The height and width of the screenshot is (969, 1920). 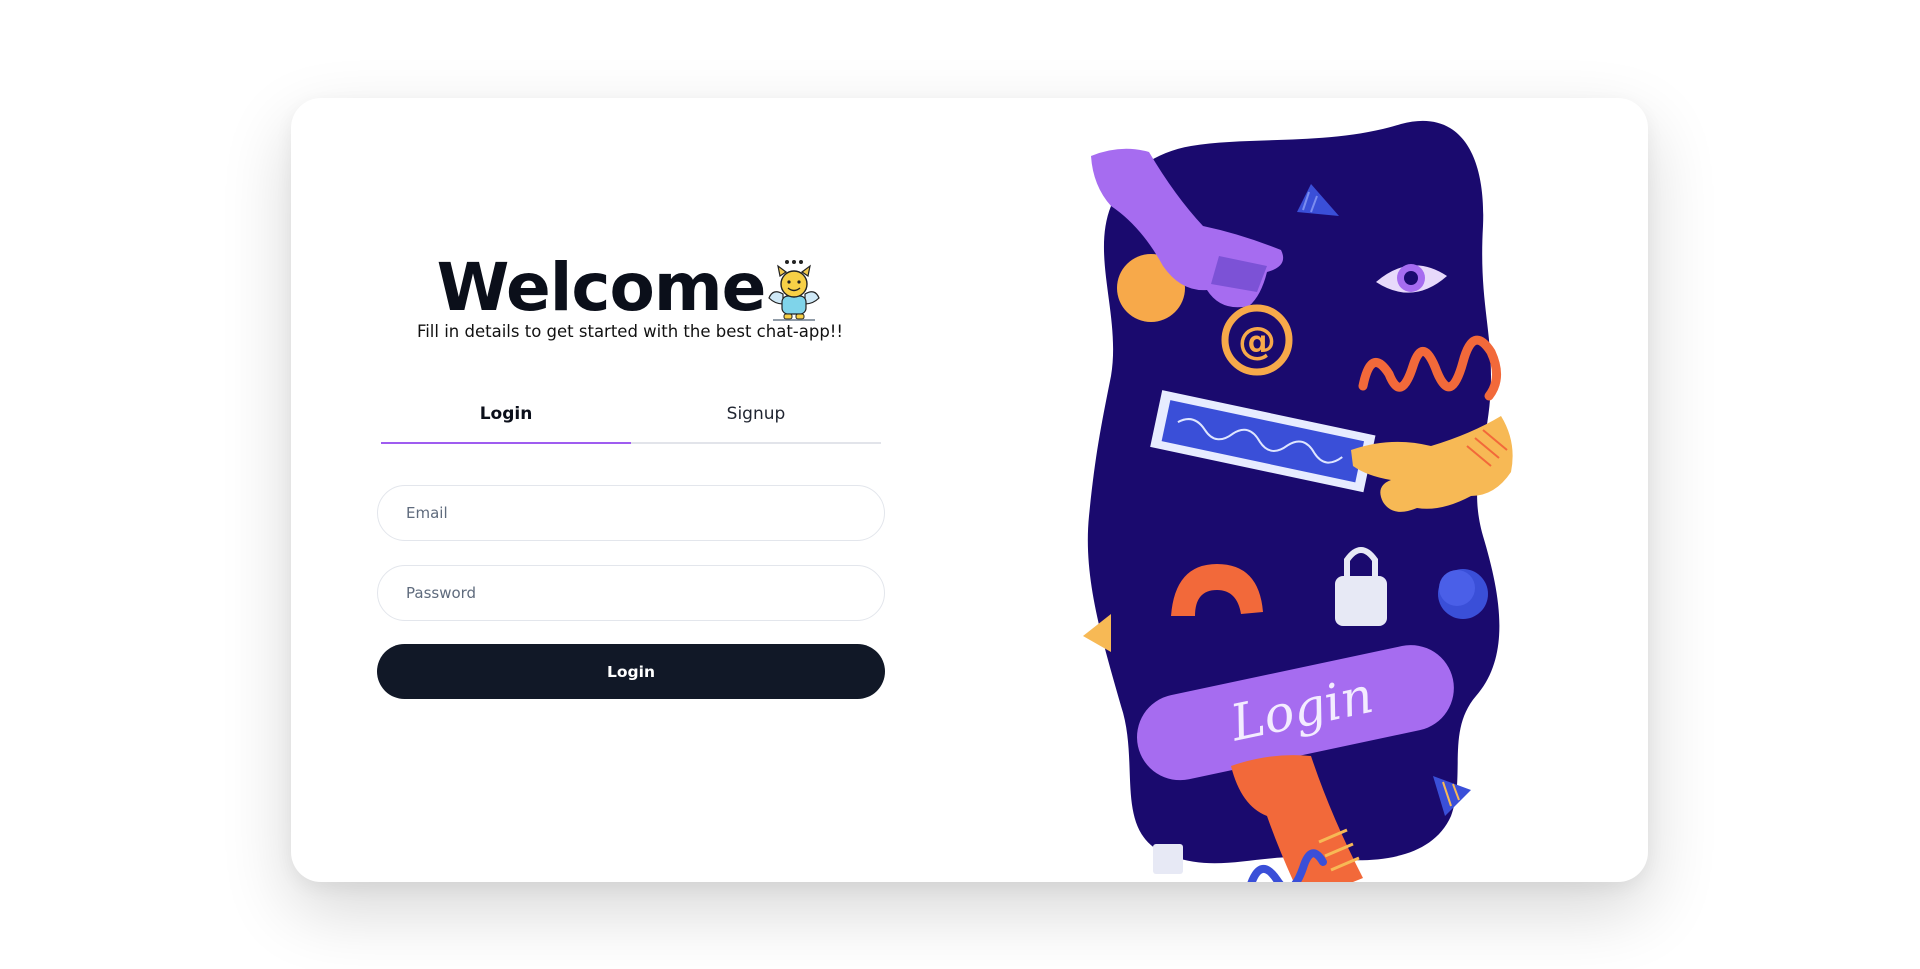 I want to click on welcome-heading: Welcome, so click(x=630, y=288).